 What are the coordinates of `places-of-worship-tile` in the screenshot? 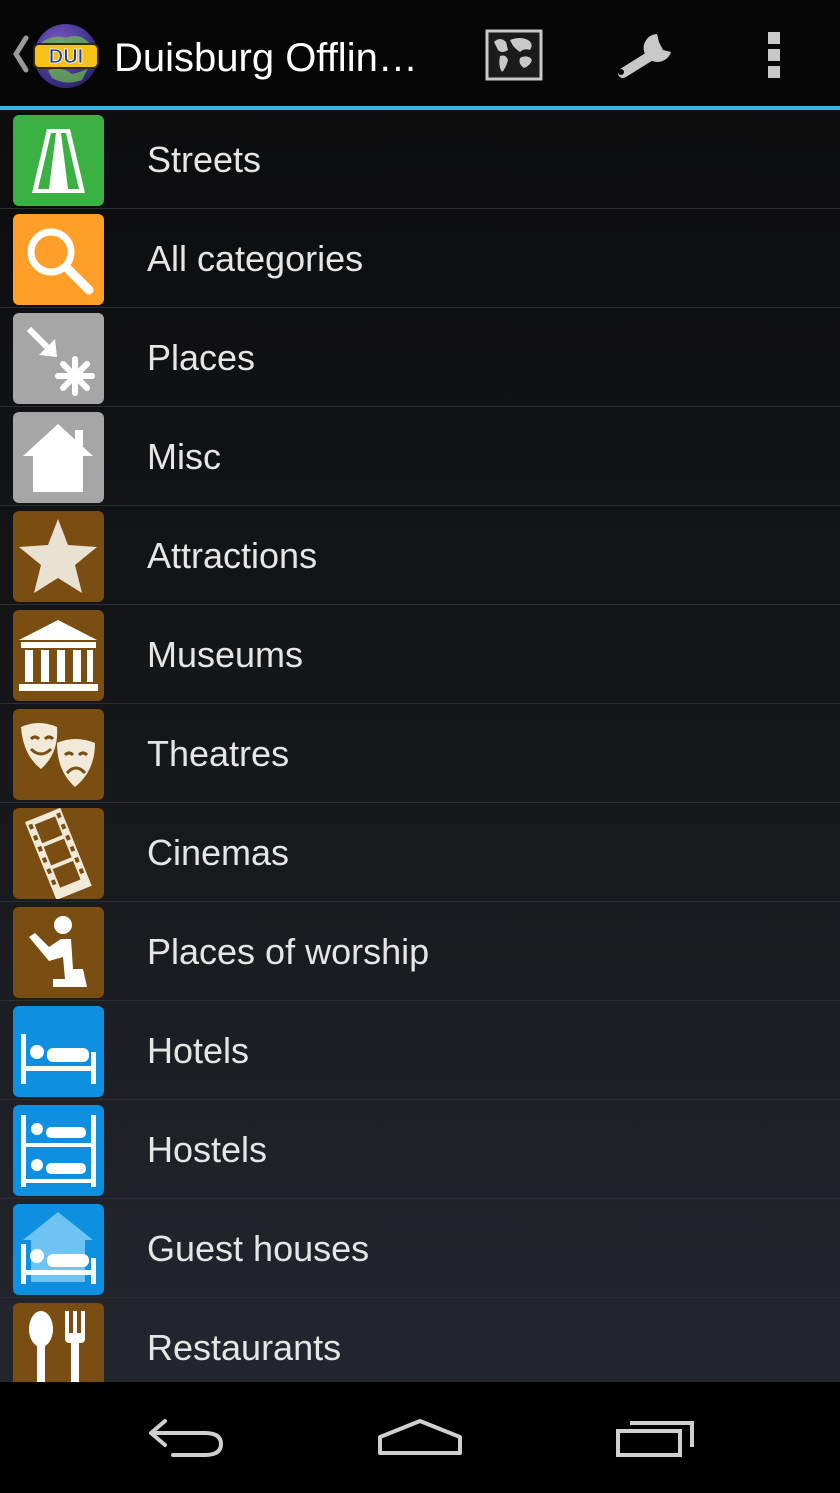 It's located at (58, 952).